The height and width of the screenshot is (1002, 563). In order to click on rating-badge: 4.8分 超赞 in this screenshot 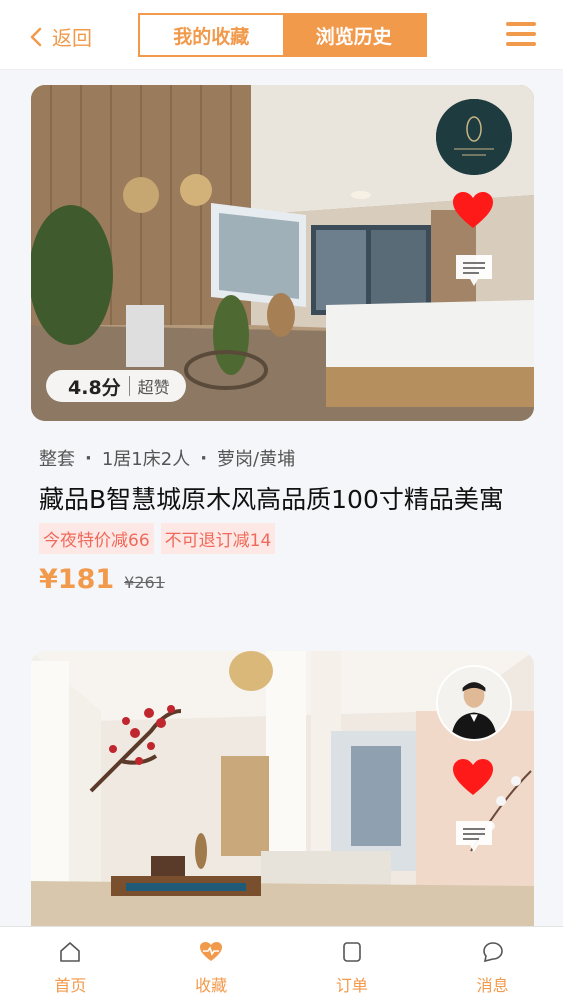, I will do `click(116, 386)`.